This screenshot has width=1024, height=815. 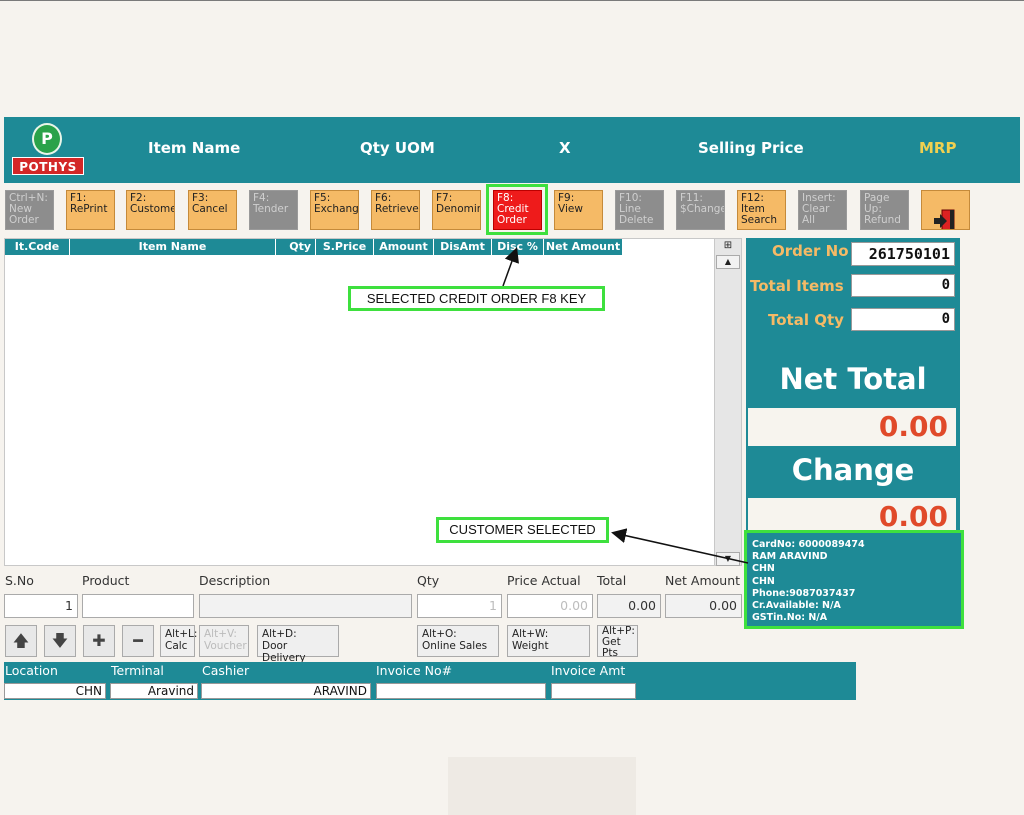 I want to click on voucher-button: Alt+V: Voucher, so click(x=224, y=641).